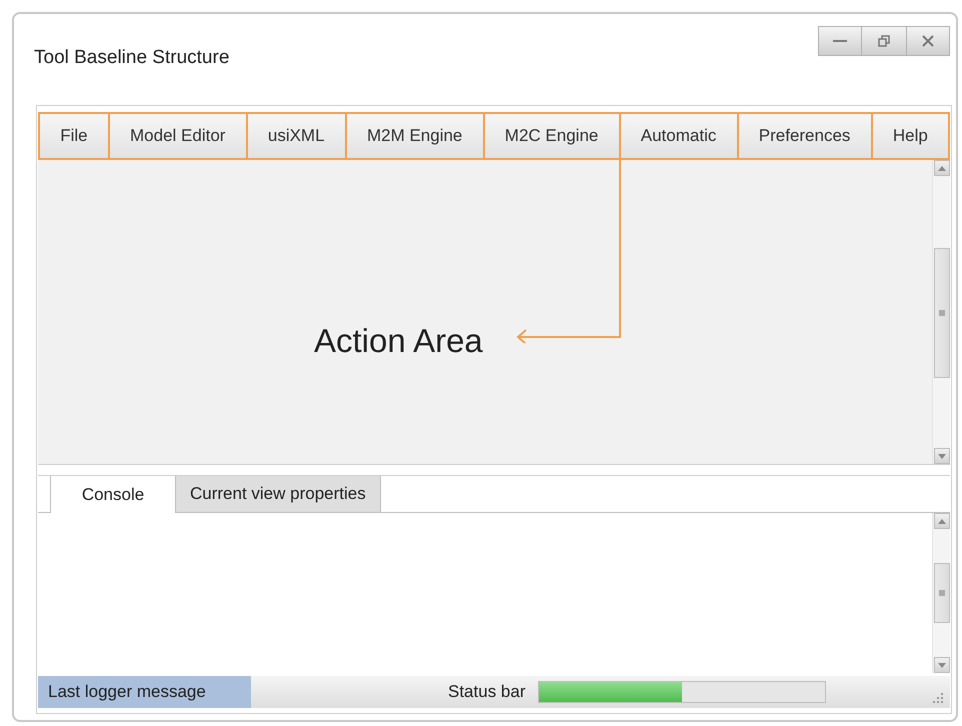 Image resolution: width=962 pixels, height=726 pixels. Describe the element at coordinates (112, 494) in the screenshot. I see `tab: Console` at that location.